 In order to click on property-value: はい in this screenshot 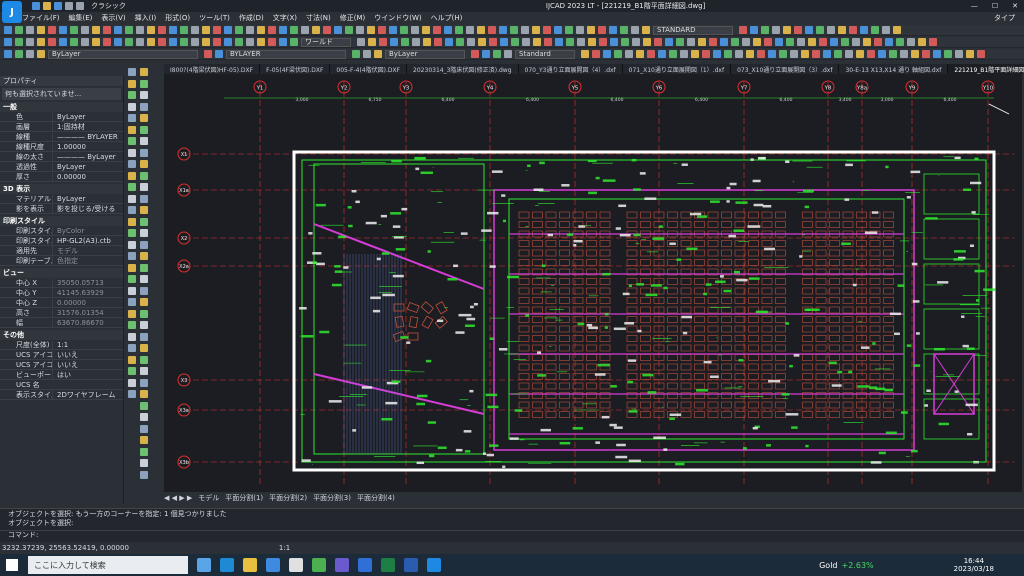, I will do `click(87, 374)`.